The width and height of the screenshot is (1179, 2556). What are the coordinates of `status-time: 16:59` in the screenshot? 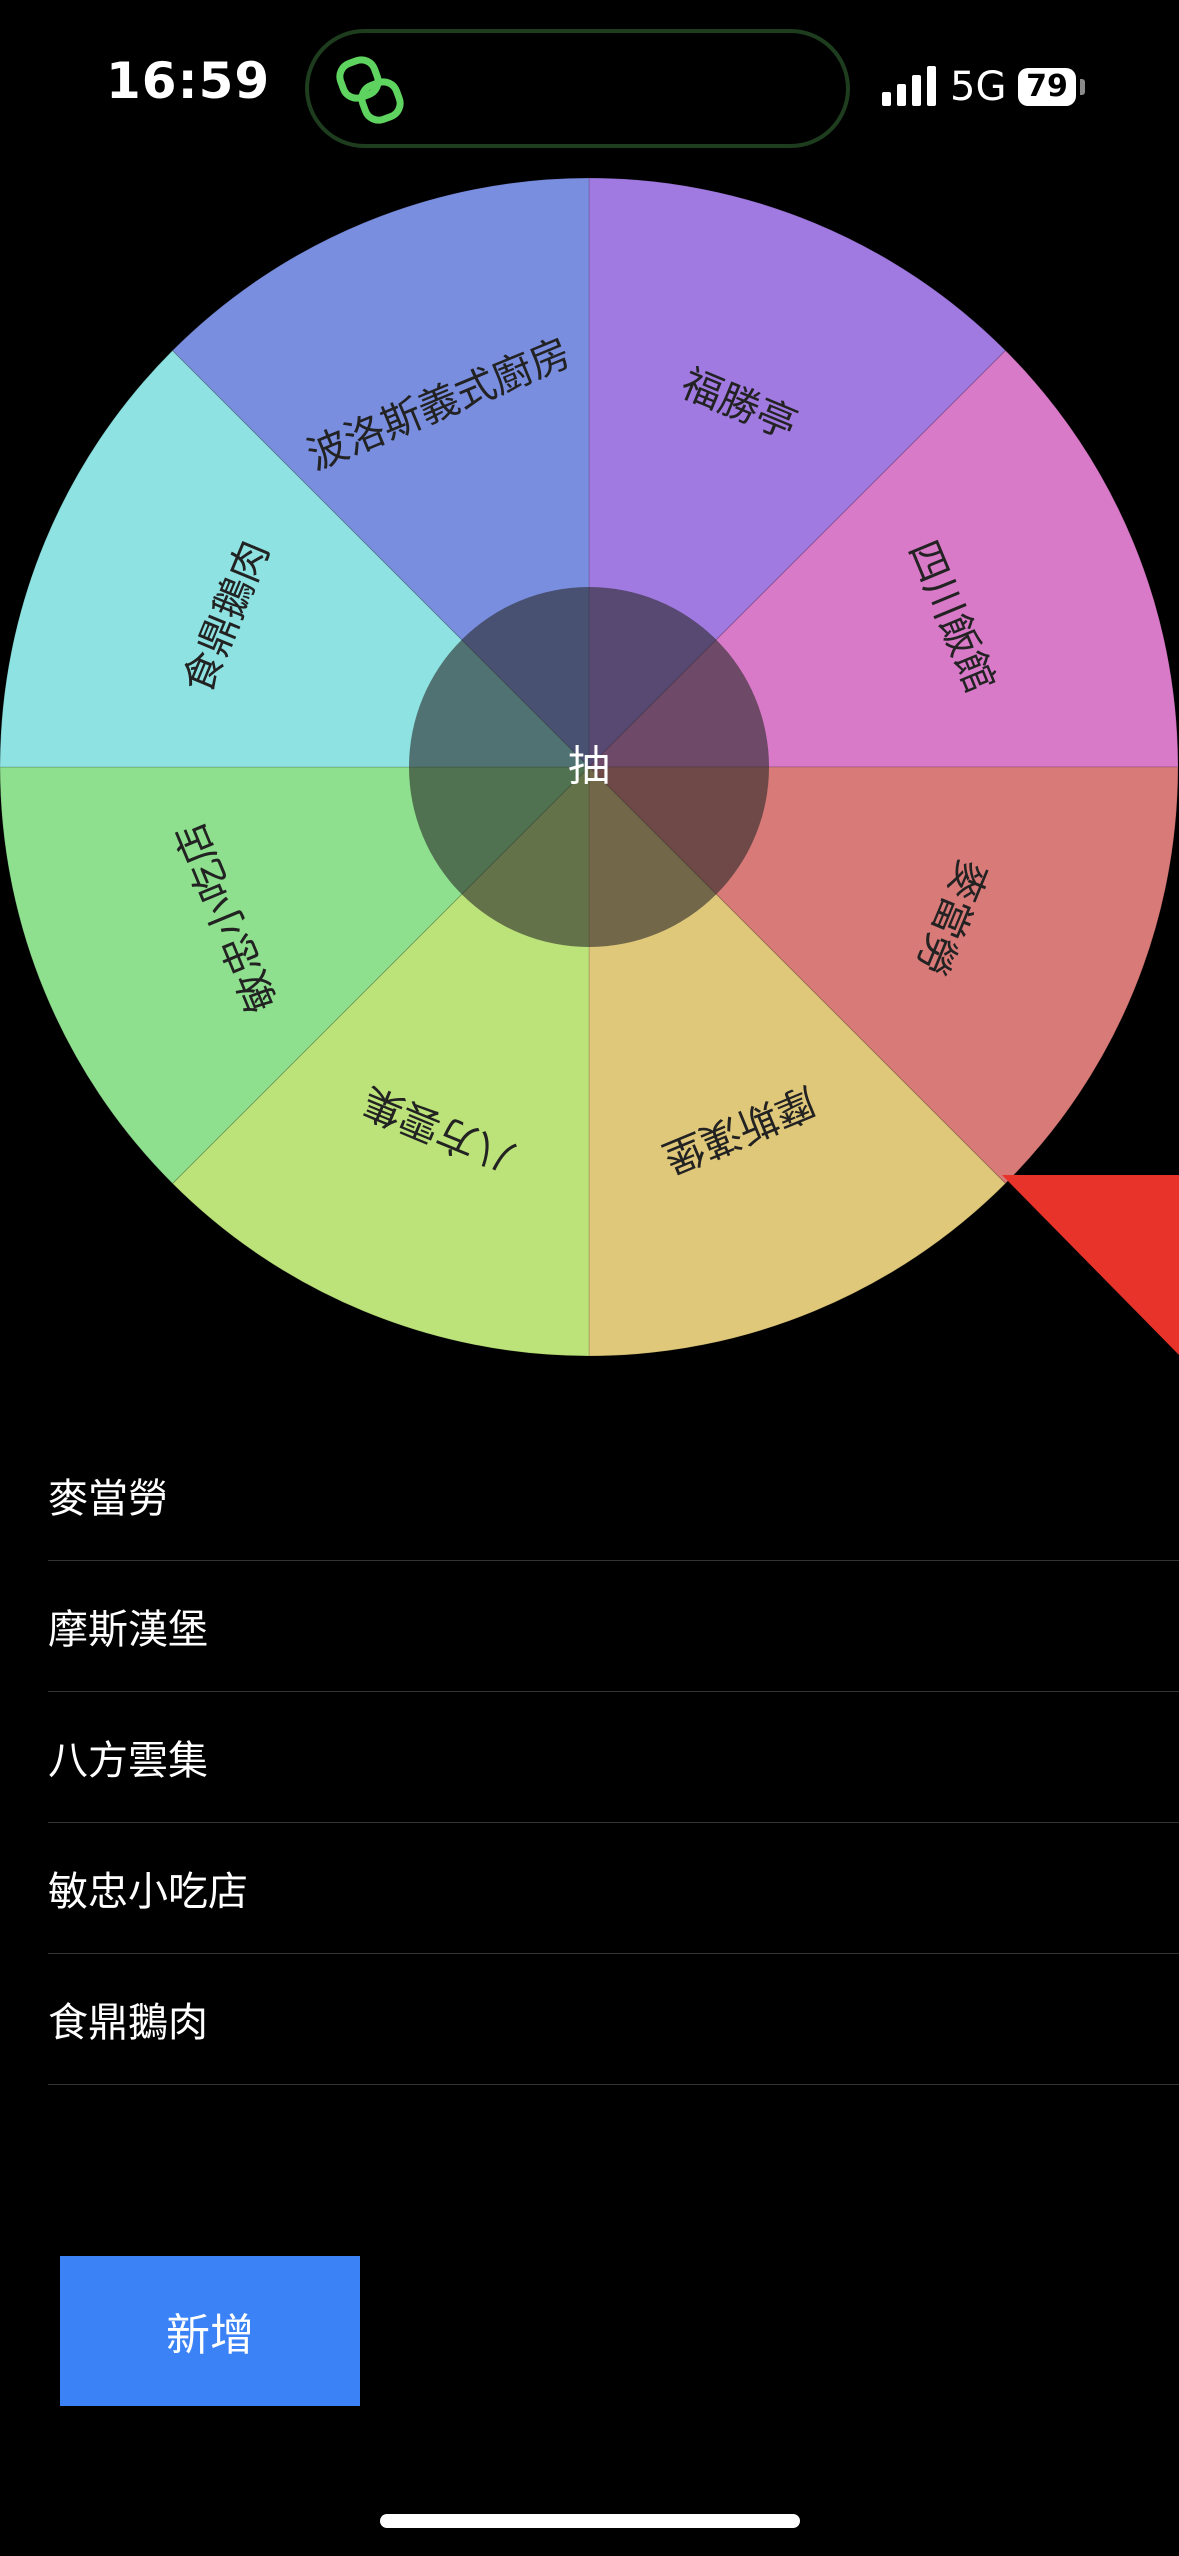 It's located at (188, 81).